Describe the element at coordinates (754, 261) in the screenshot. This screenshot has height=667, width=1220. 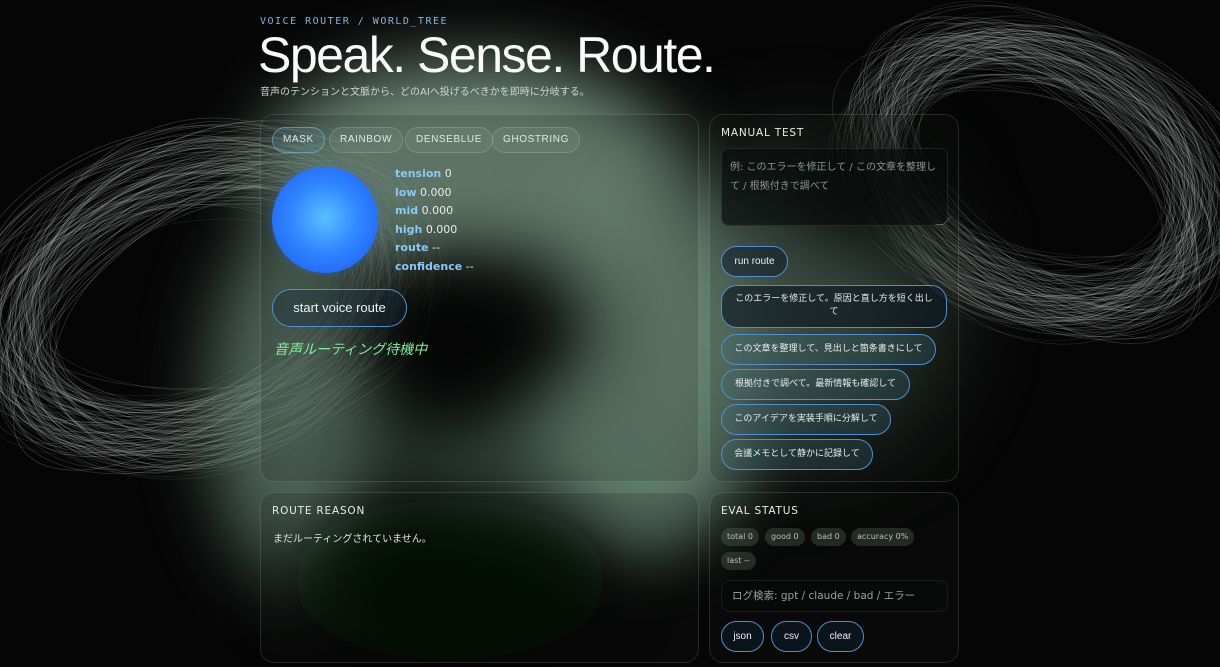
I see `run-route-button: run route` at that location.